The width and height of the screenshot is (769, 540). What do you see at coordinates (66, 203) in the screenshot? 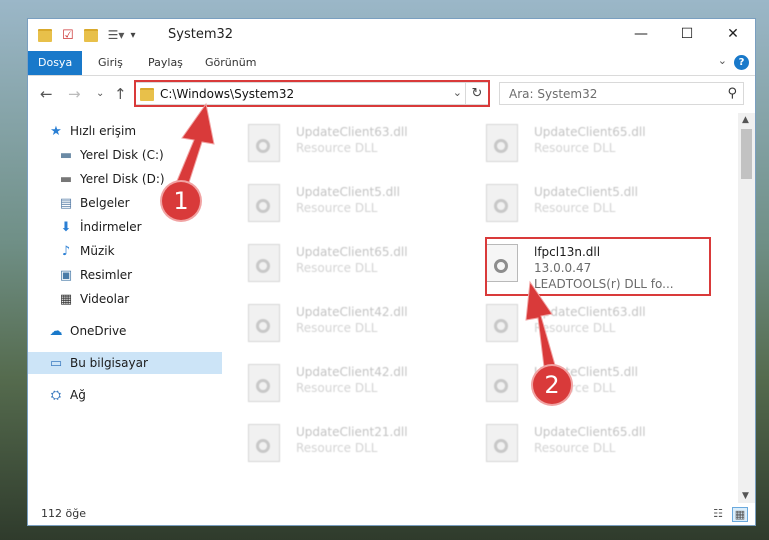
I see `documents-icon: ▤` at bounding box center [66, 203].